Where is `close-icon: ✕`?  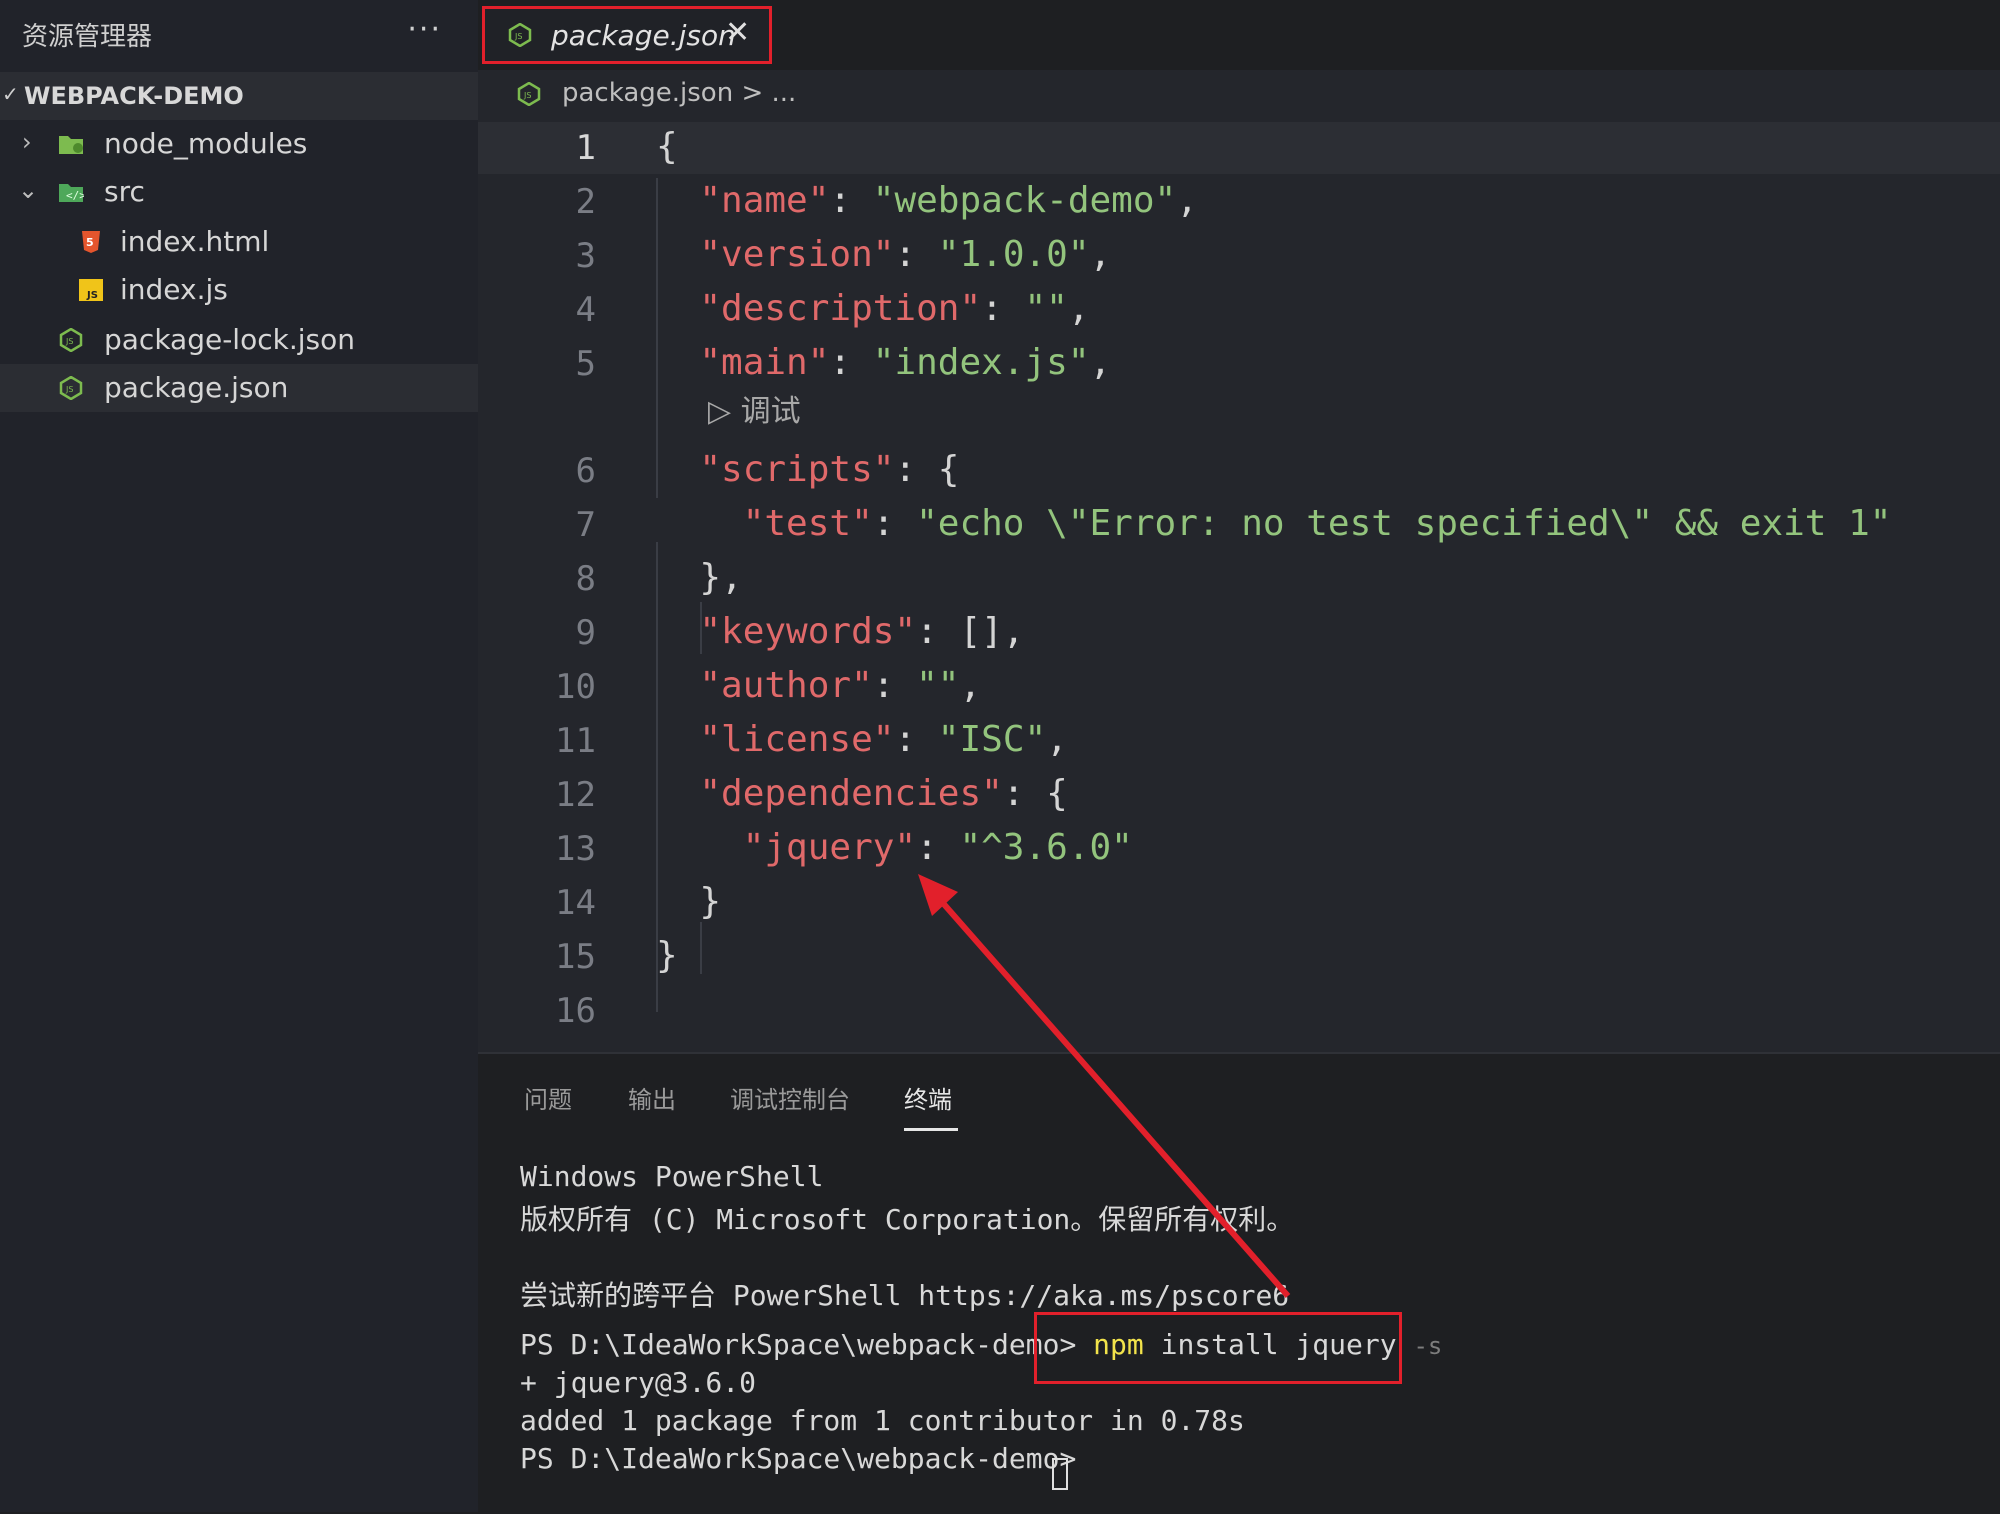 close-icon: ✕ is located at coordinates (737, 32).